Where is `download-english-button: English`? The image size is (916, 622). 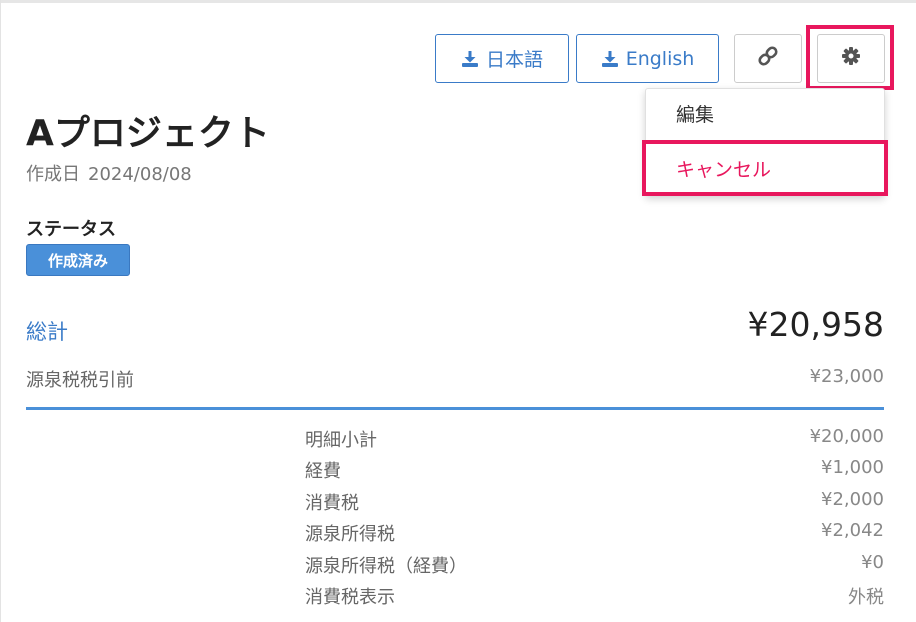
download-english-button: English is located at coordinates (647, 58).